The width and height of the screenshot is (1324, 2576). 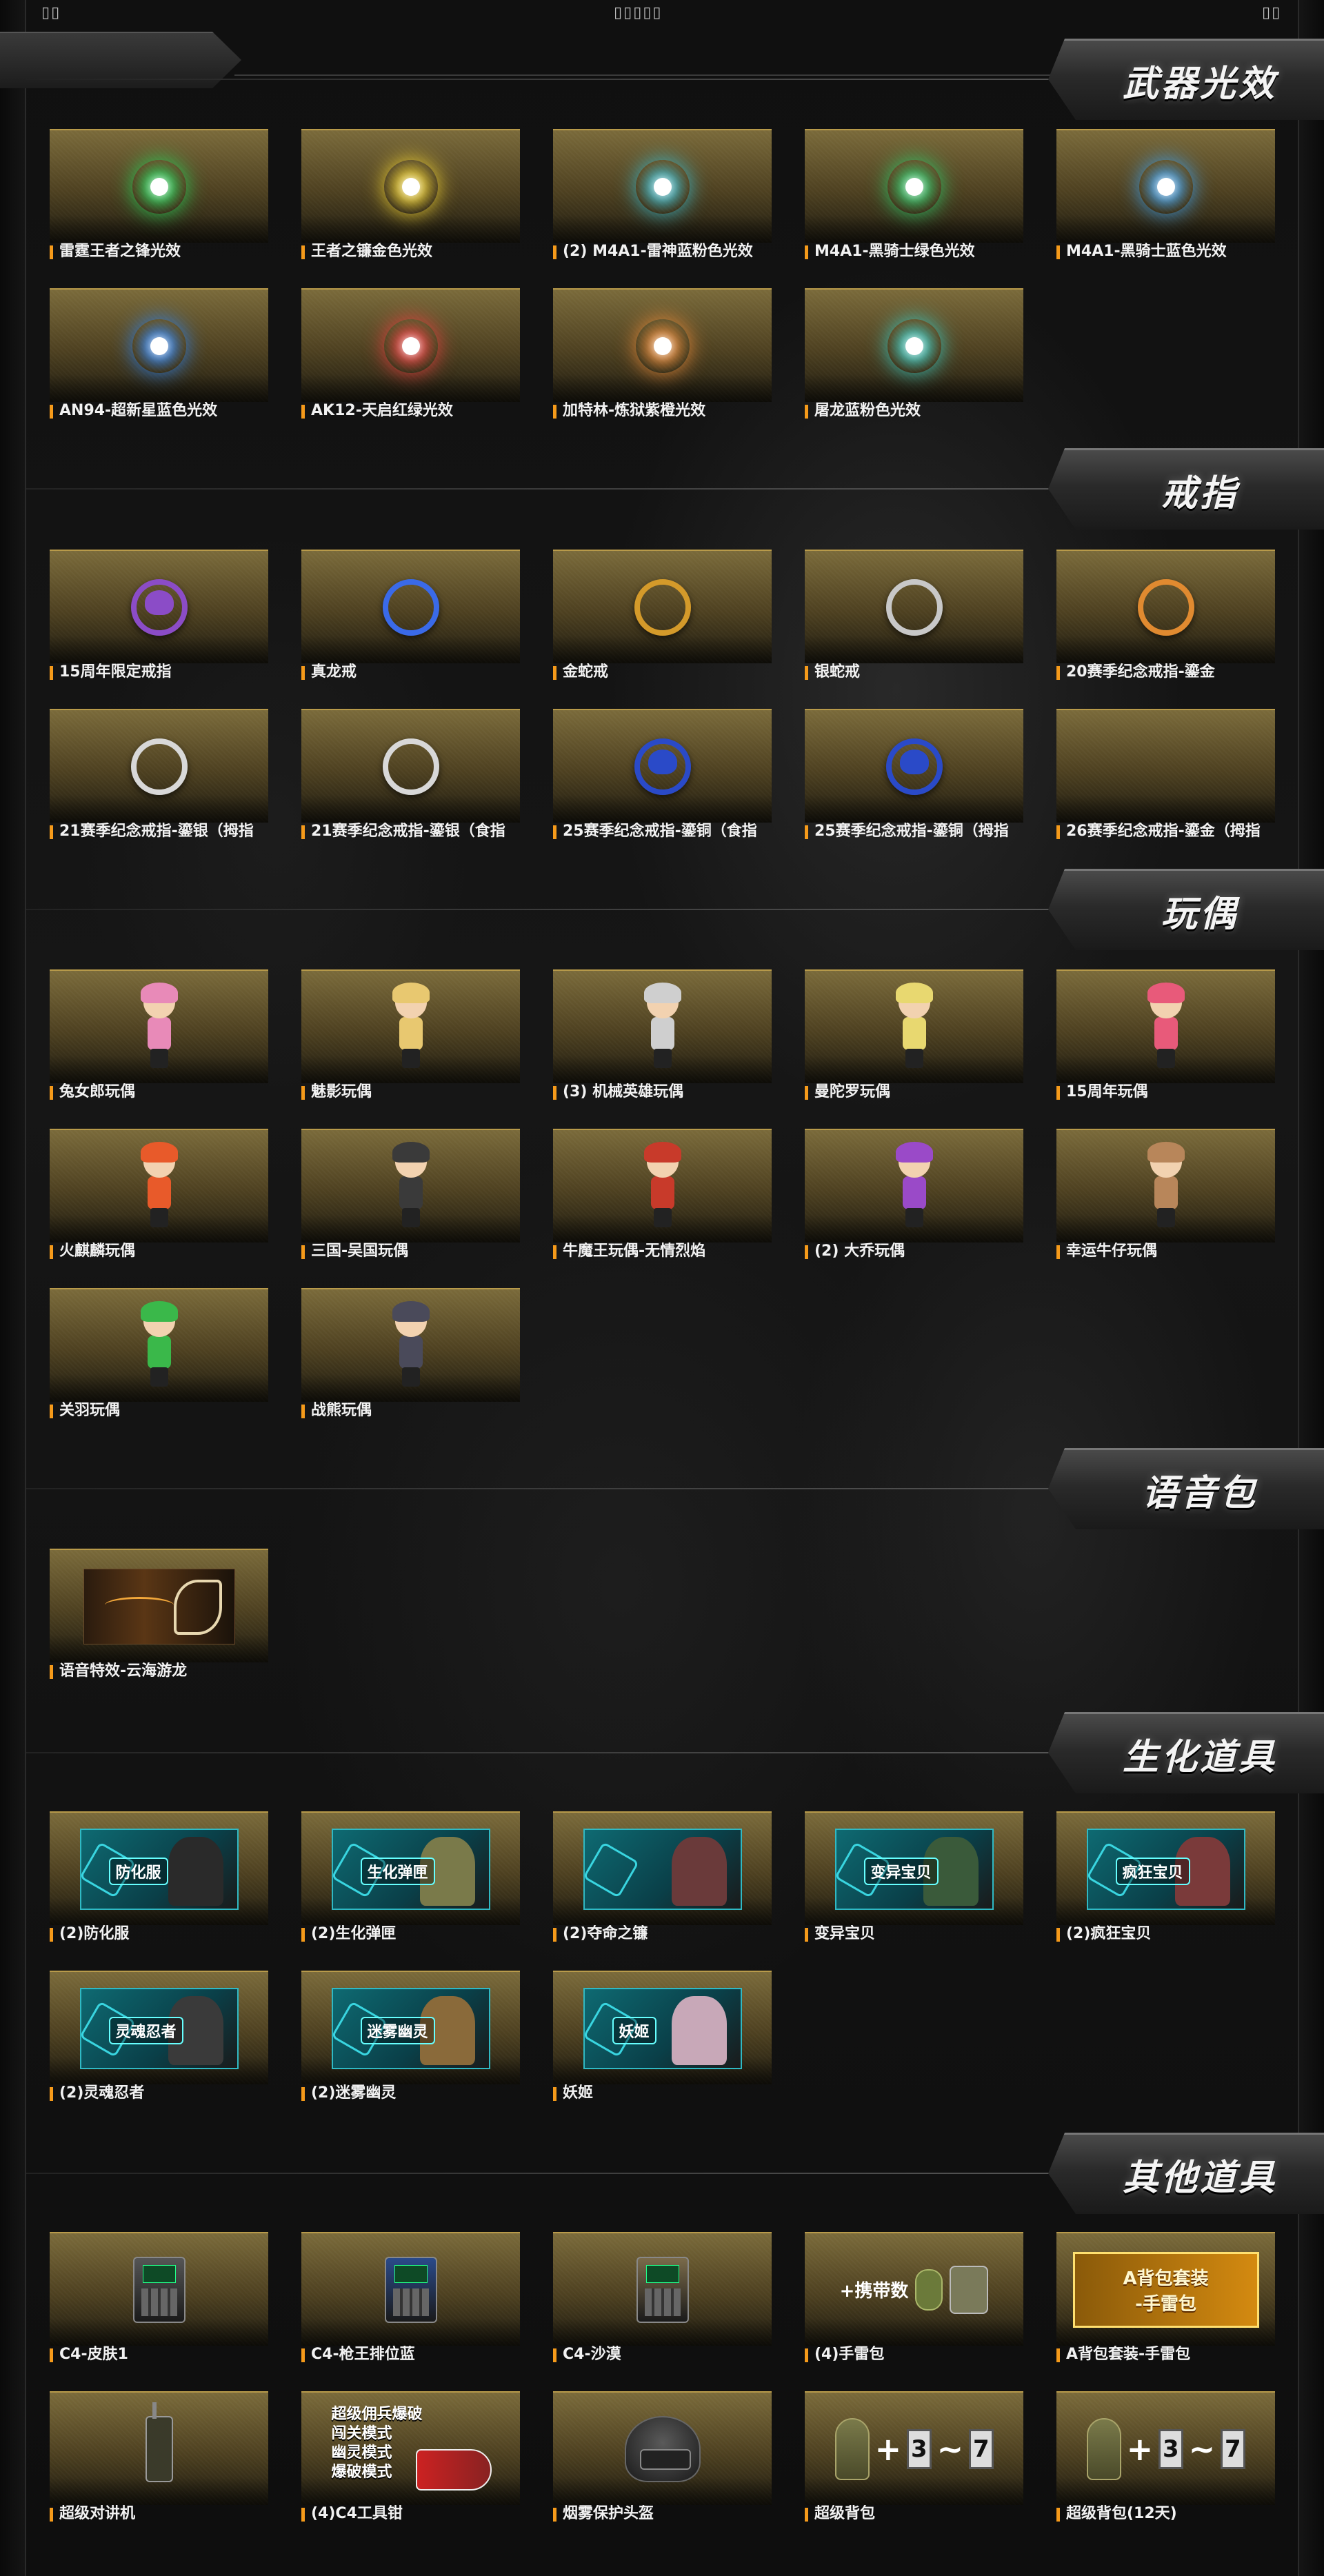 I want to click on item-card: C4-沙漠, so click(x=662, y=2298).